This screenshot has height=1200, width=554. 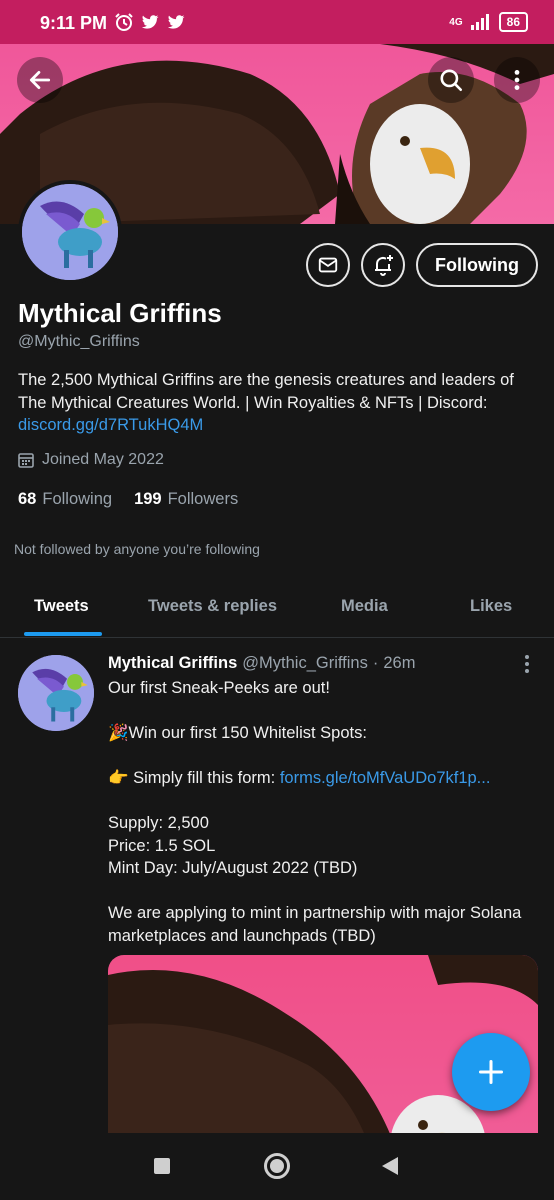 I want to click on tab-tweets: Tweets, so click(x=61, y=606).